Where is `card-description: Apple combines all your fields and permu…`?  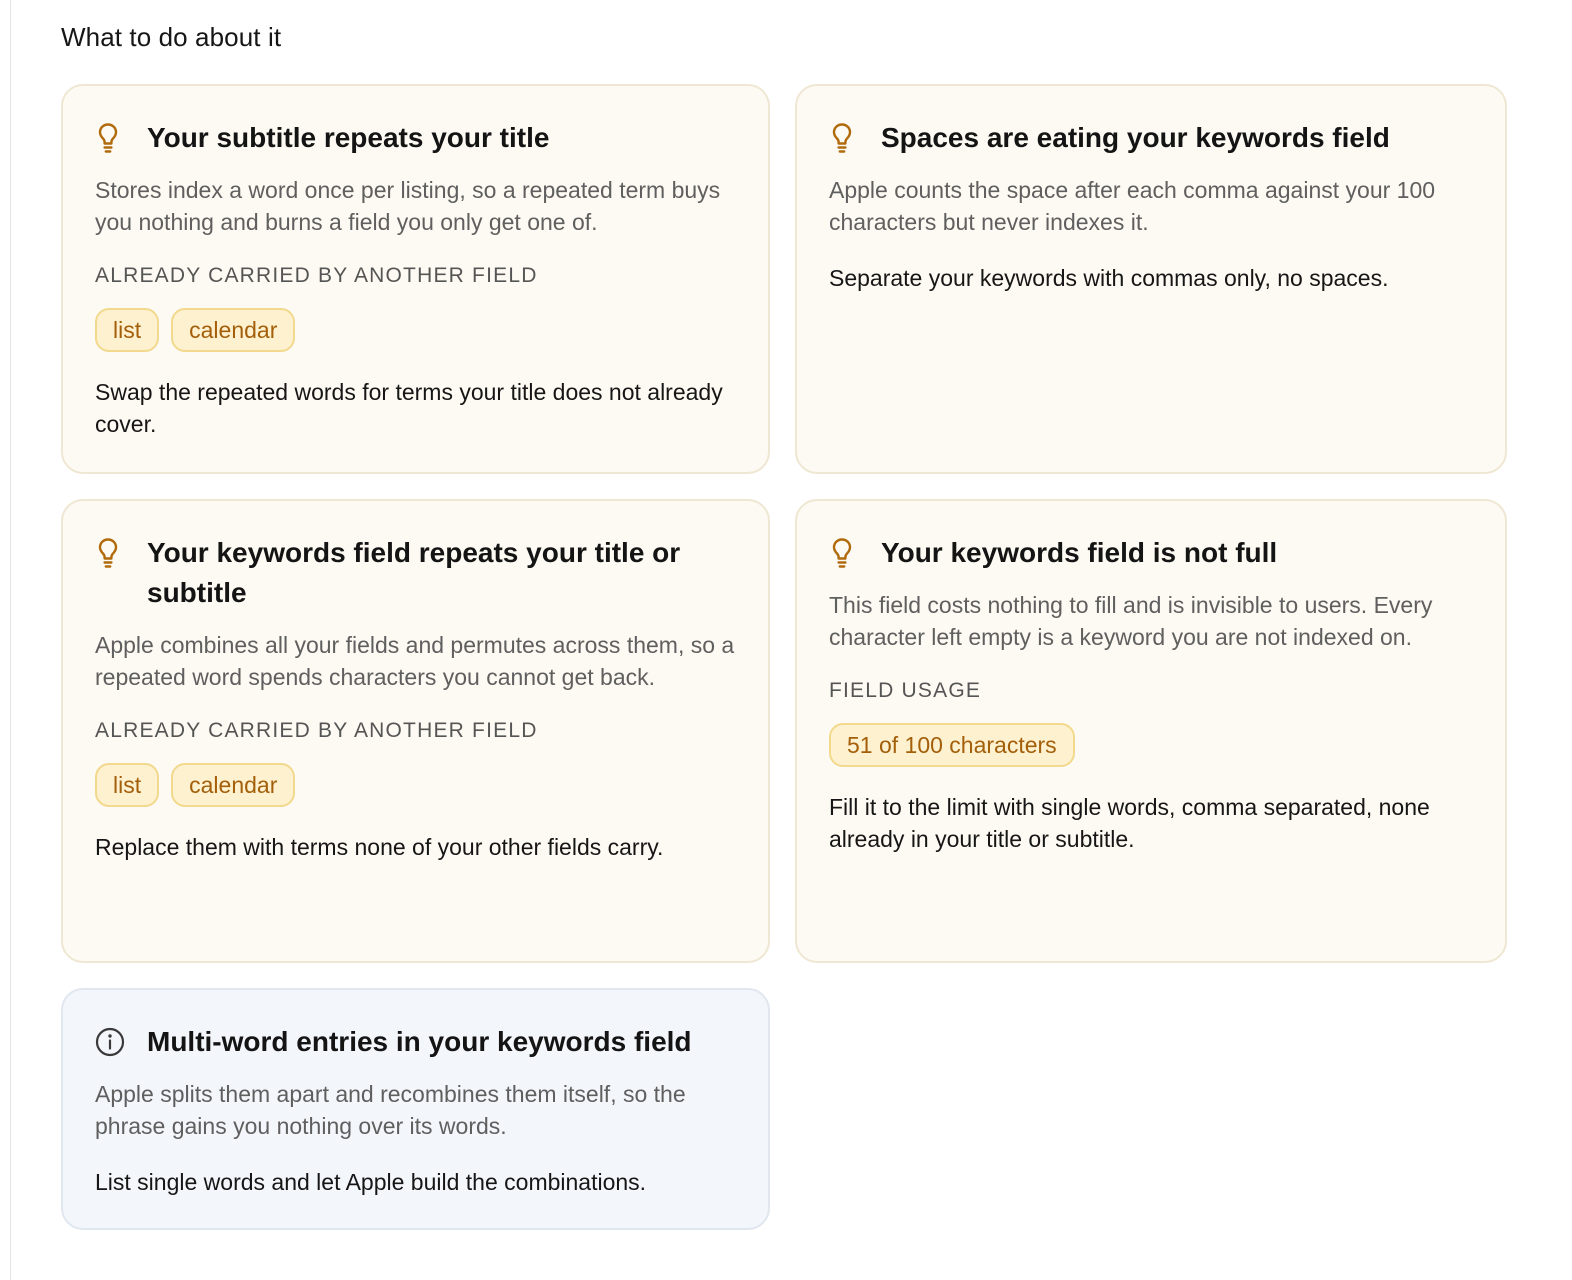 card-description: Apple combines all your fields and permu… is located at coordinates (415, 661).